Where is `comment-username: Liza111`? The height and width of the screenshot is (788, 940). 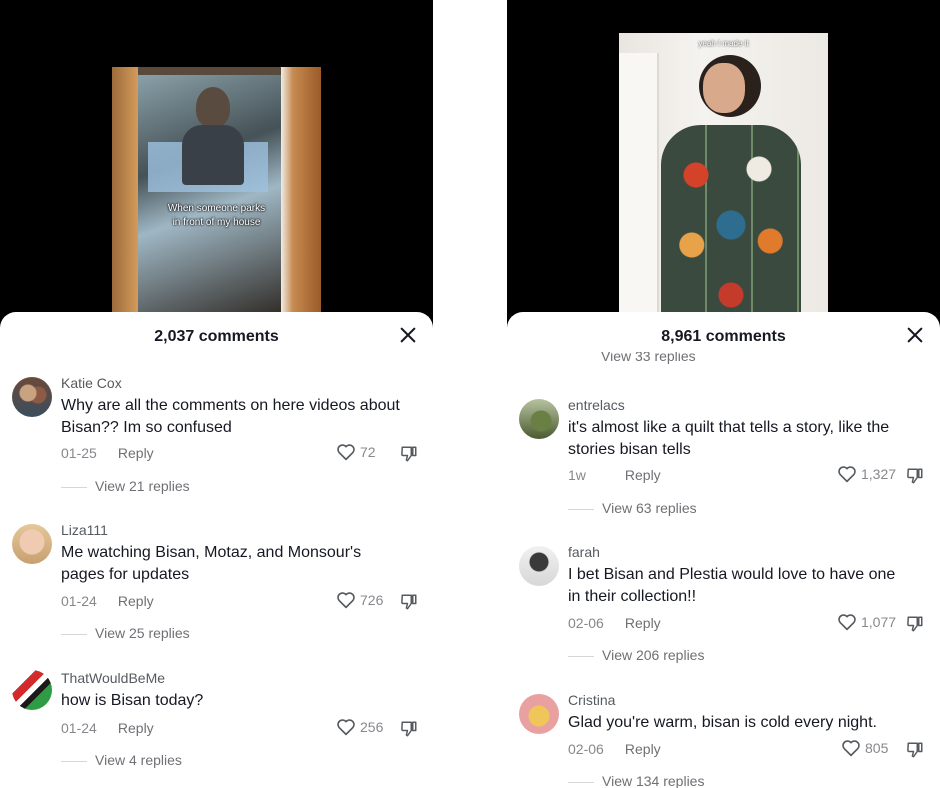
comment-username: Liza111 is located at coordinates (84, 530).